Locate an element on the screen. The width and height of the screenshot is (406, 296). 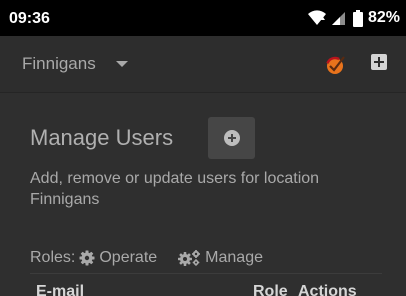
add-user-button is located at coordinates (231, 138).